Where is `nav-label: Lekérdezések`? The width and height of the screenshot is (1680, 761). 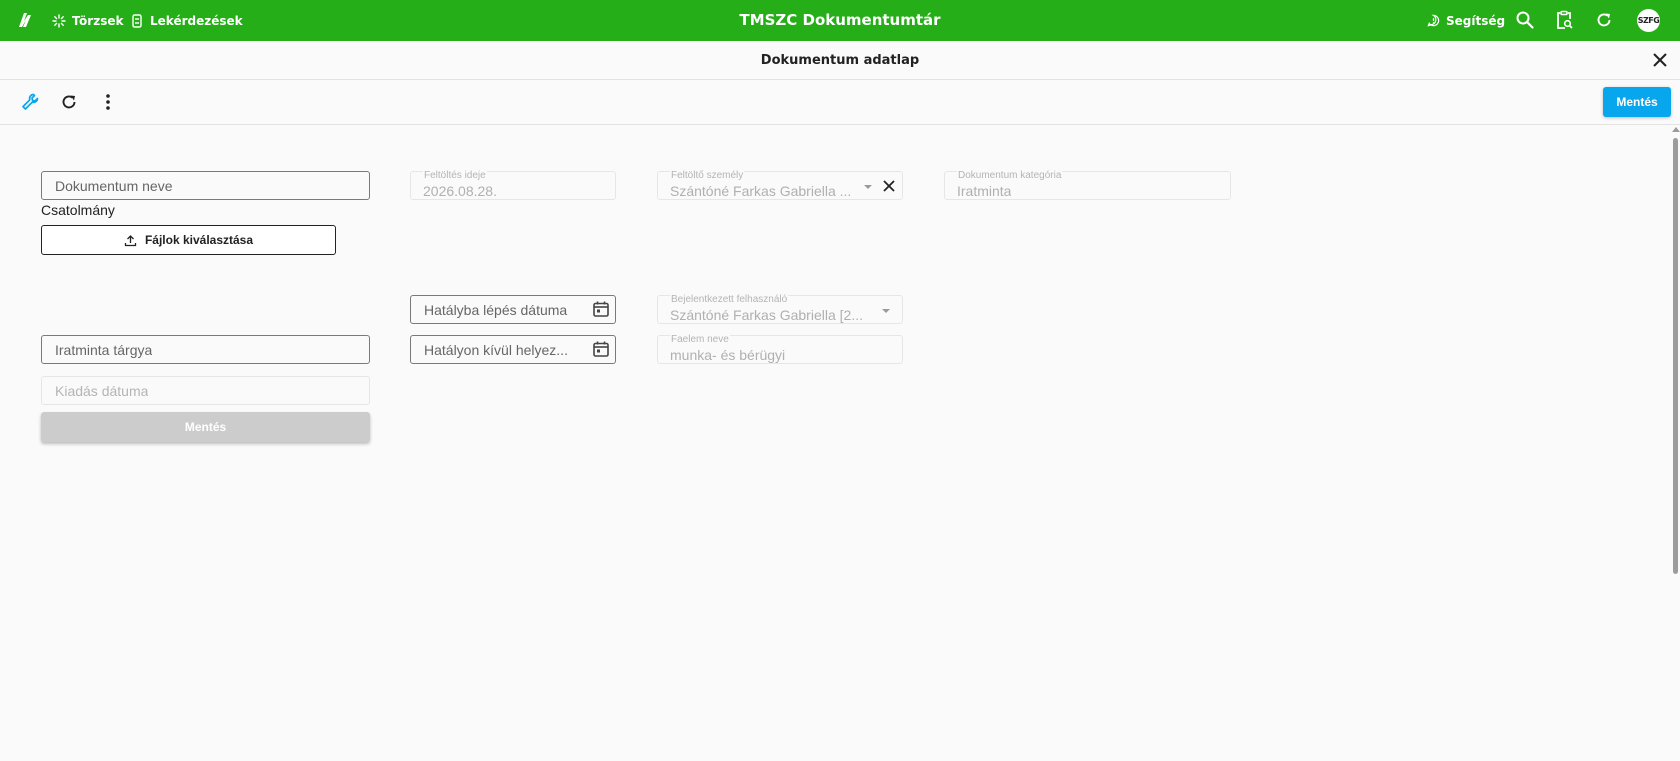 nav-label: Lekérdezések is located at coordinates (196, 20).